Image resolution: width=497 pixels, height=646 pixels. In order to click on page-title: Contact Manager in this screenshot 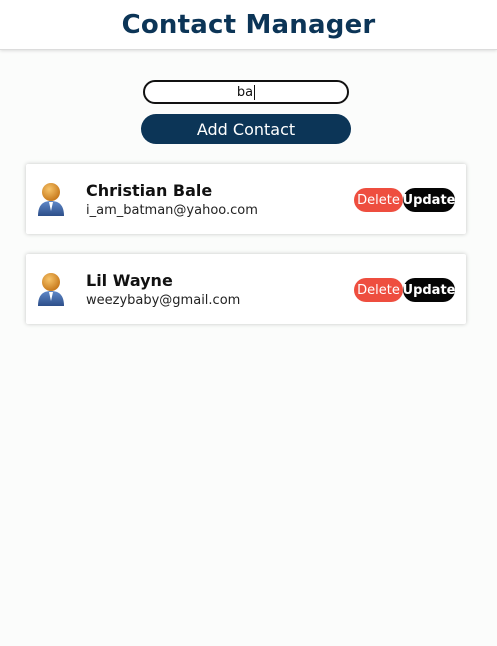, I will do `click(248, 24)`.